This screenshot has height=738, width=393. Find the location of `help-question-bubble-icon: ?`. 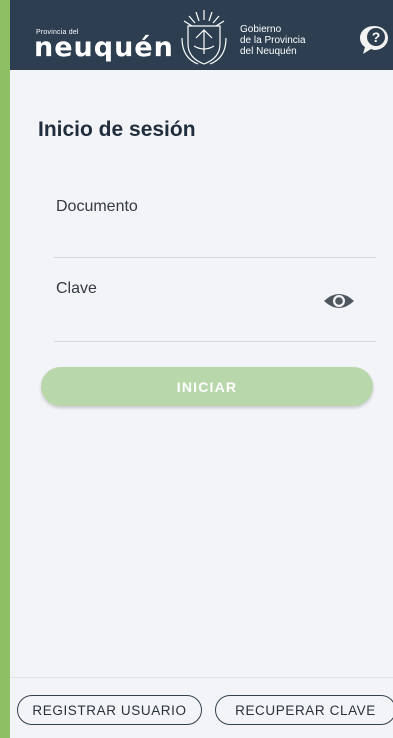

help-question-bubble-icon: ? is located at coordinates (374, 40).